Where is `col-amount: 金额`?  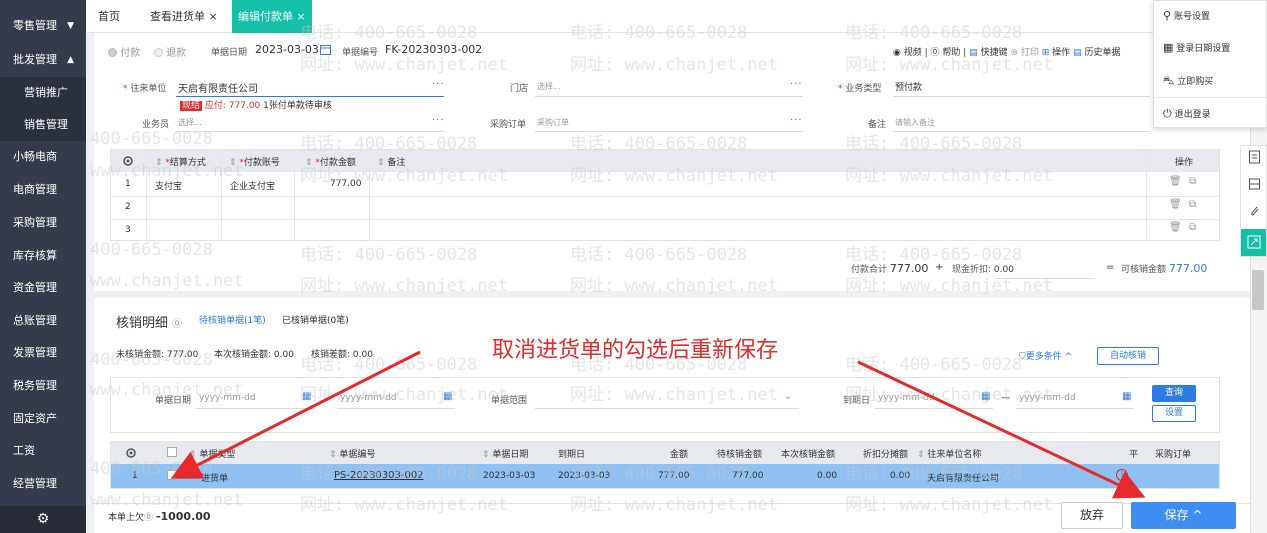 col-amount: 金额 is located at coordinates (679, 453).